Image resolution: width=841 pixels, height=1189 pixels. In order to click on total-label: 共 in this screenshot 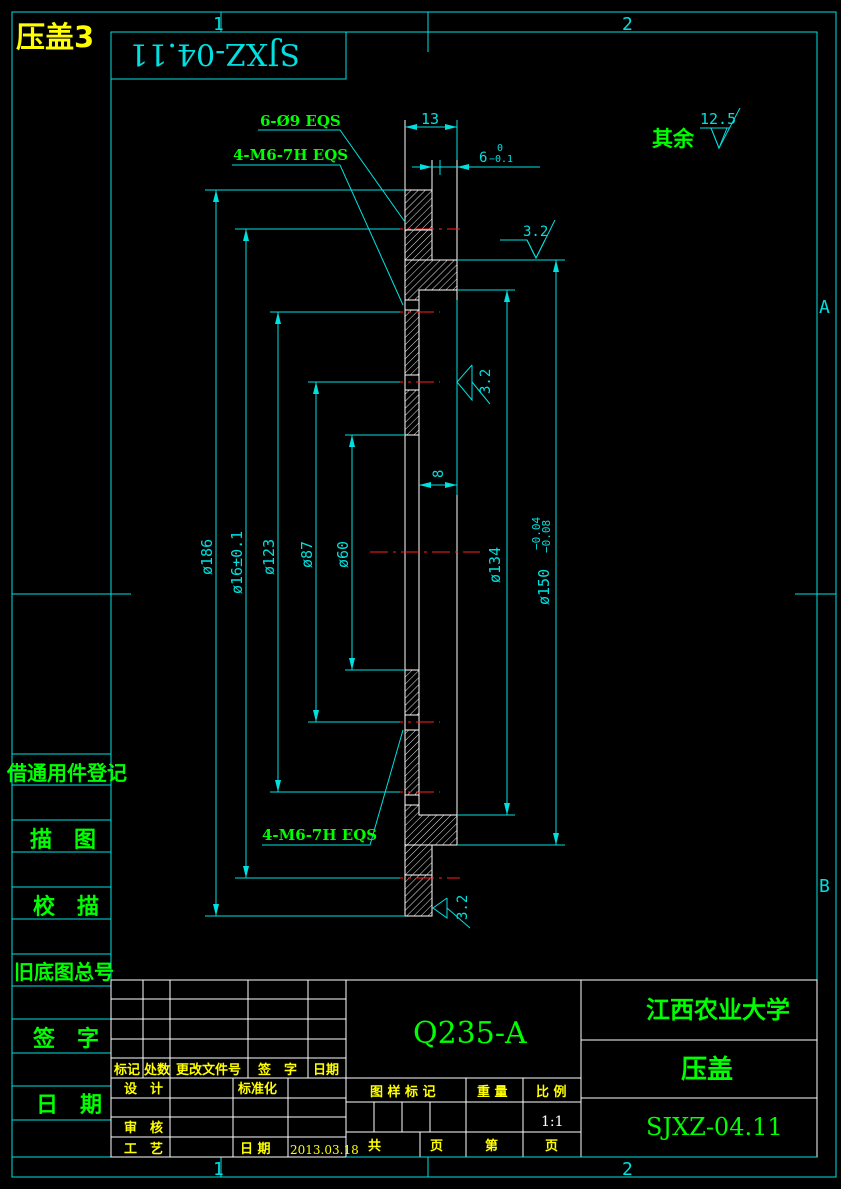, I will do `click(374, 1146)`.